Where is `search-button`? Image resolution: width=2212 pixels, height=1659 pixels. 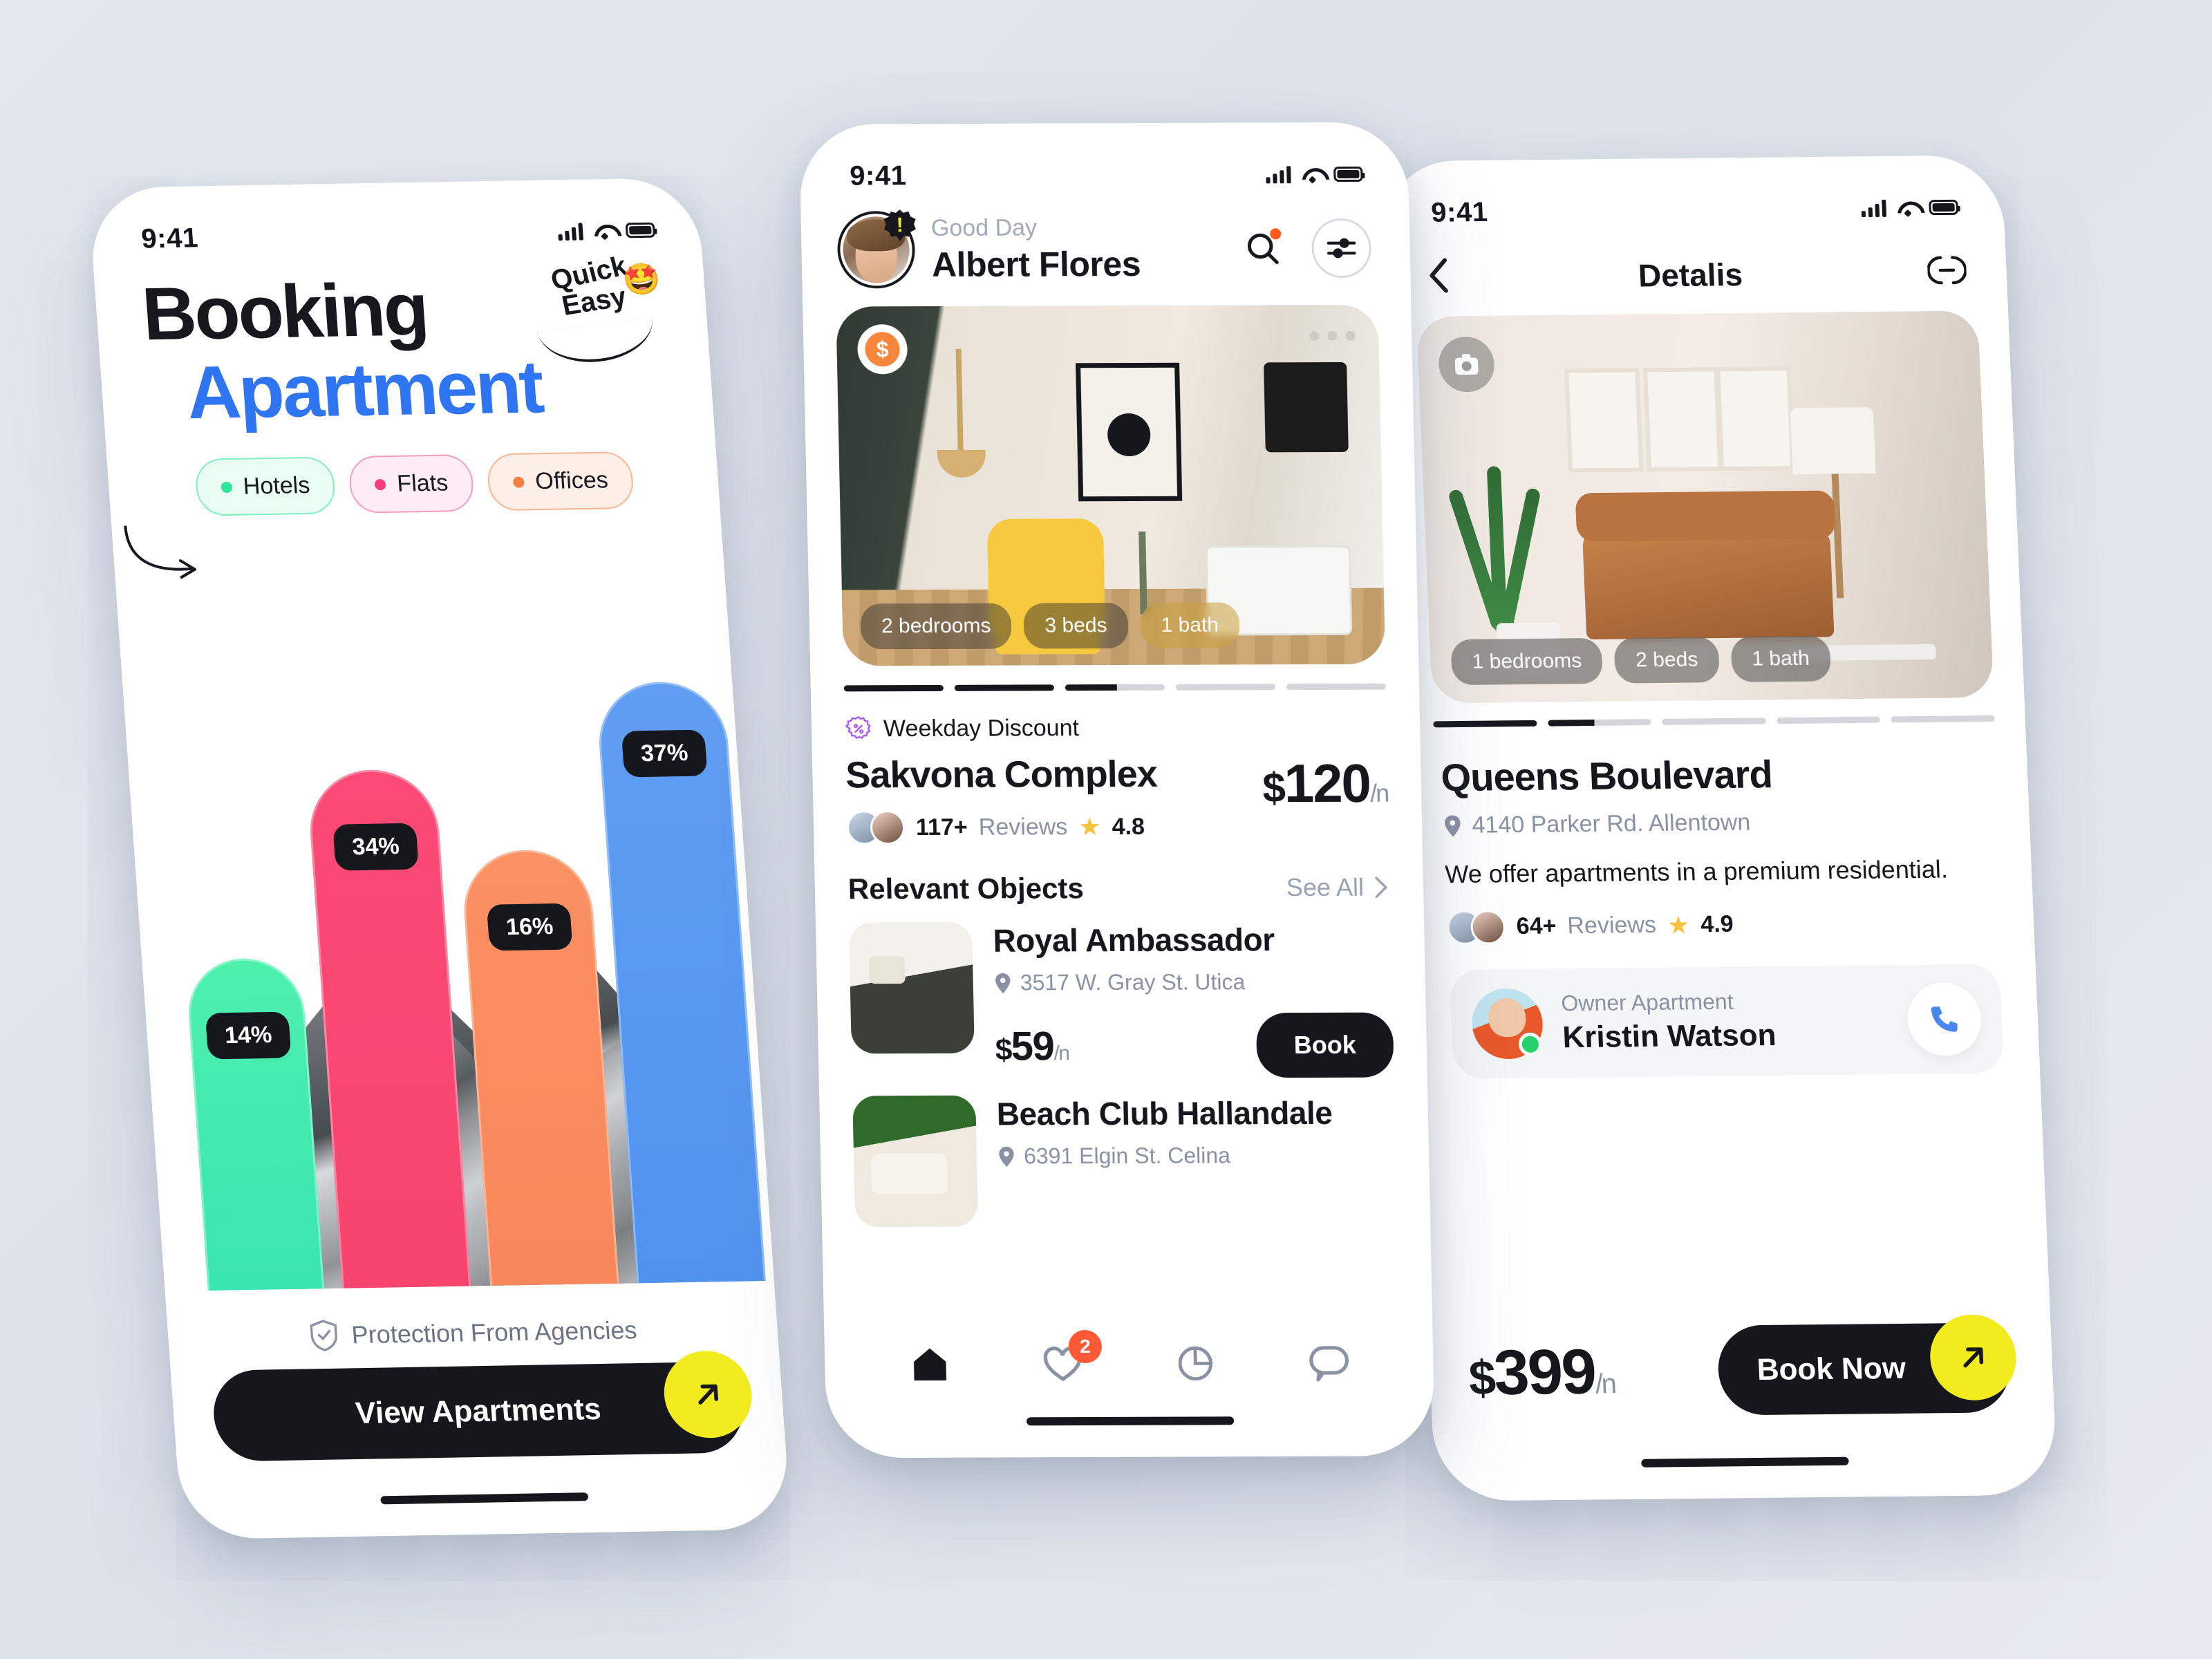
search-button is located at coordinates (1262, 248).